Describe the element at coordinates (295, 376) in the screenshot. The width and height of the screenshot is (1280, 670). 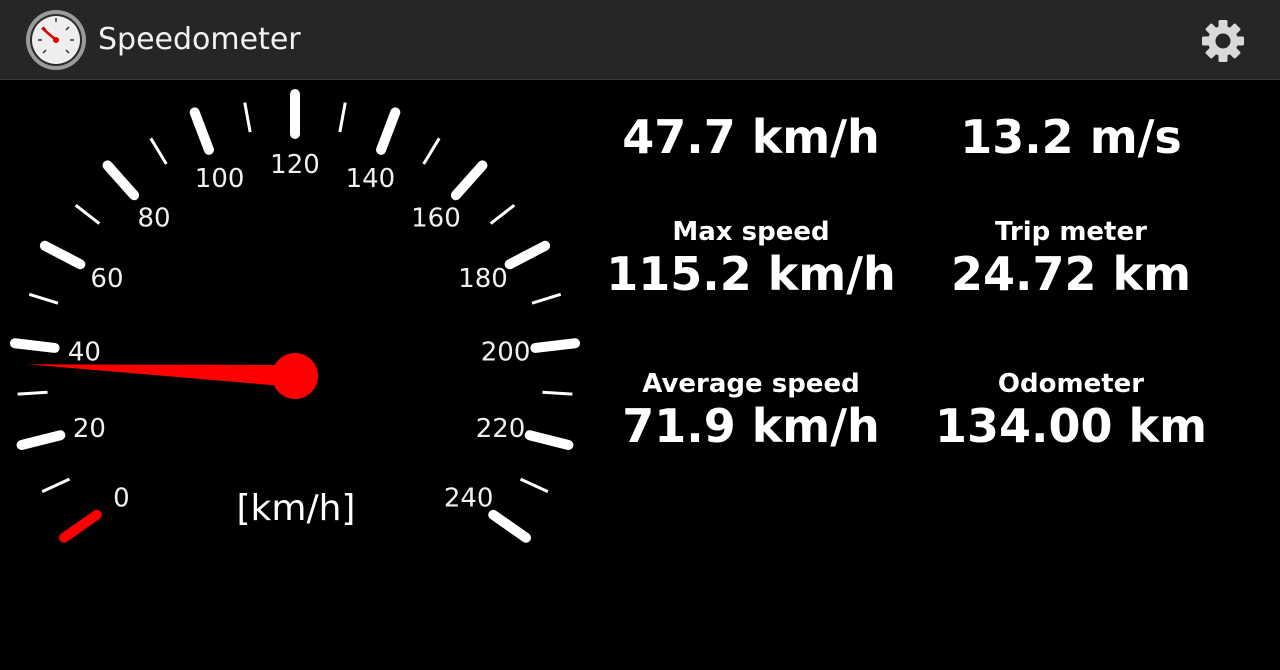
I see `needle-hub` at that location.